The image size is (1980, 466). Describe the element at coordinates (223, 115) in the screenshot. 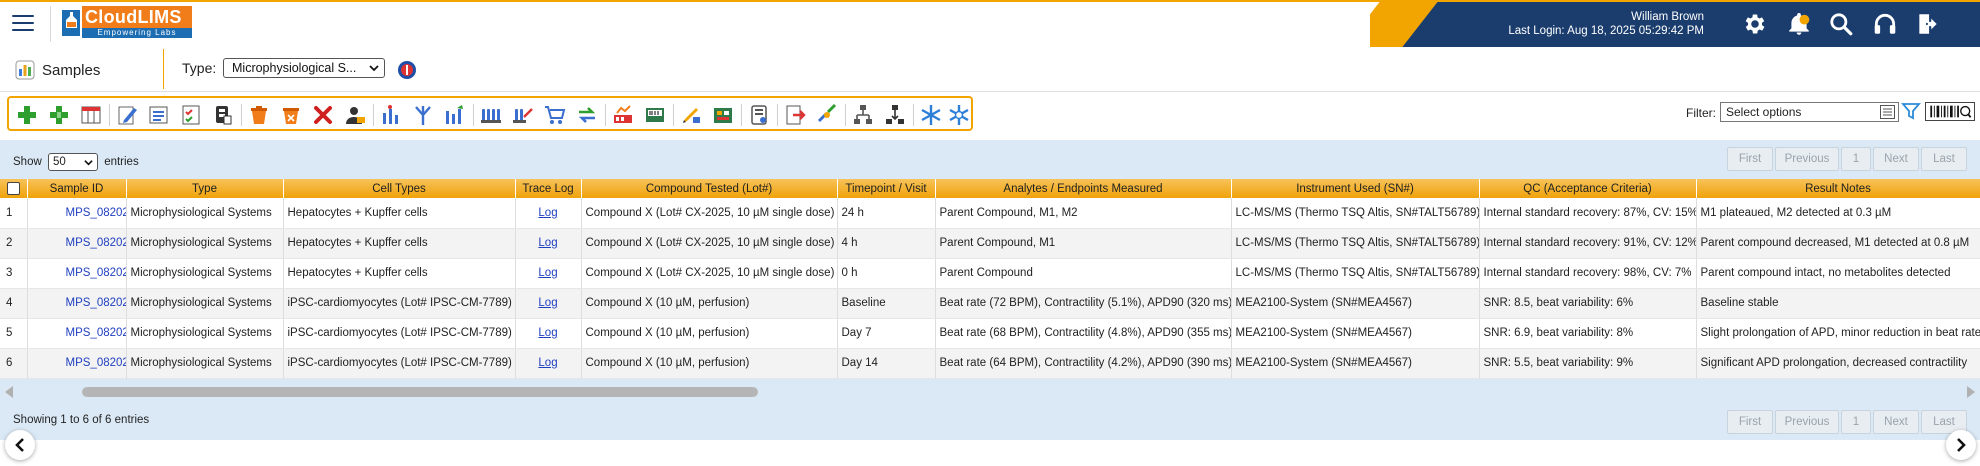

I see `clipboard-stack-icon` at that location.